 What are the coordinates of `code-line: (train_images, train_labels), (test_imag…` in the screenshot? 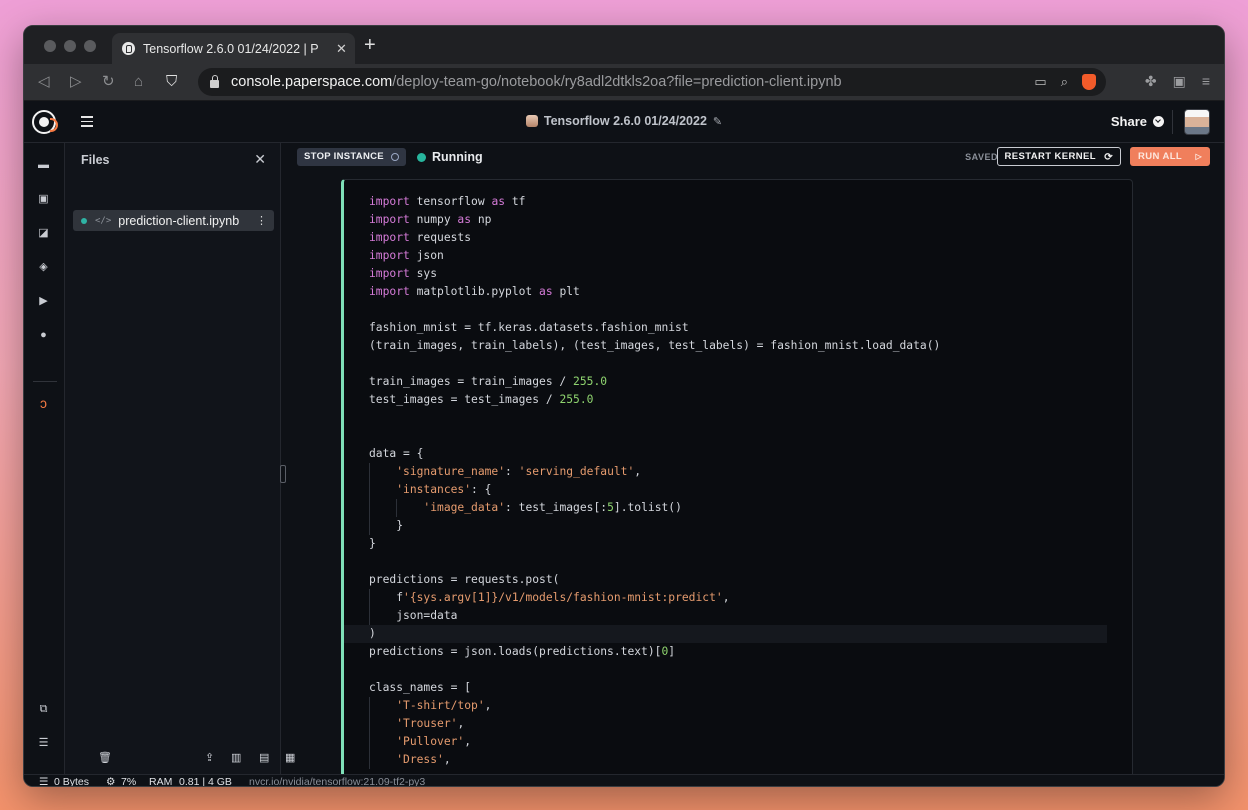 It's located at (655, 345).